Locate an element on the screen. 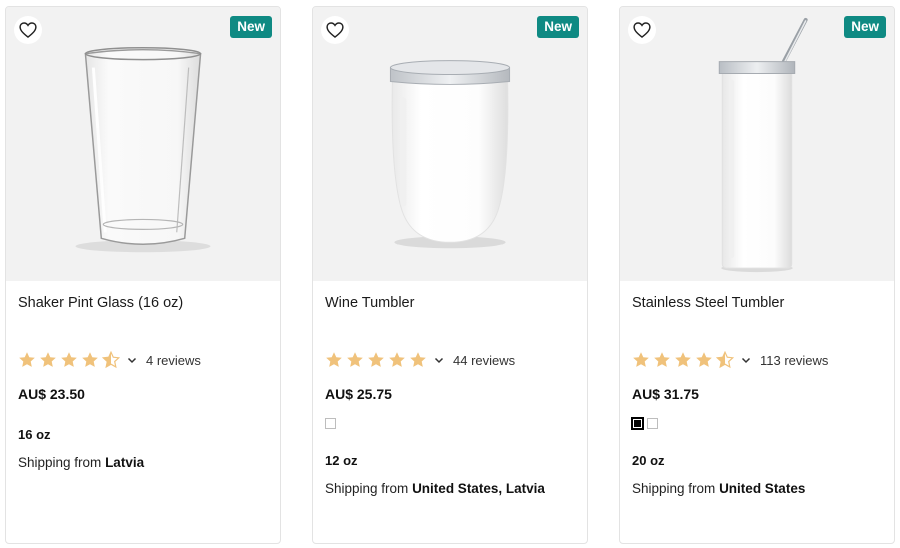 Image resolution: width=900 pixels, height=548 pixels. review-count: 44 reviews is located at coordinates (484, 360).